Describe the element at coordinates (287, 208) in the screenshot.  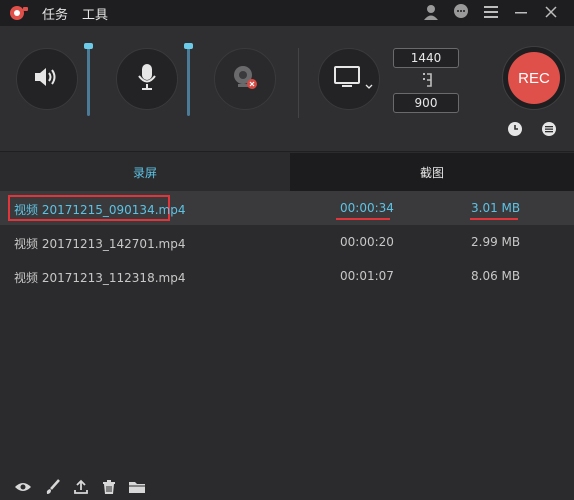
I see `file-row: 视频 20171215_090134.mp4 00:00:34 3.01 MB` at that location.